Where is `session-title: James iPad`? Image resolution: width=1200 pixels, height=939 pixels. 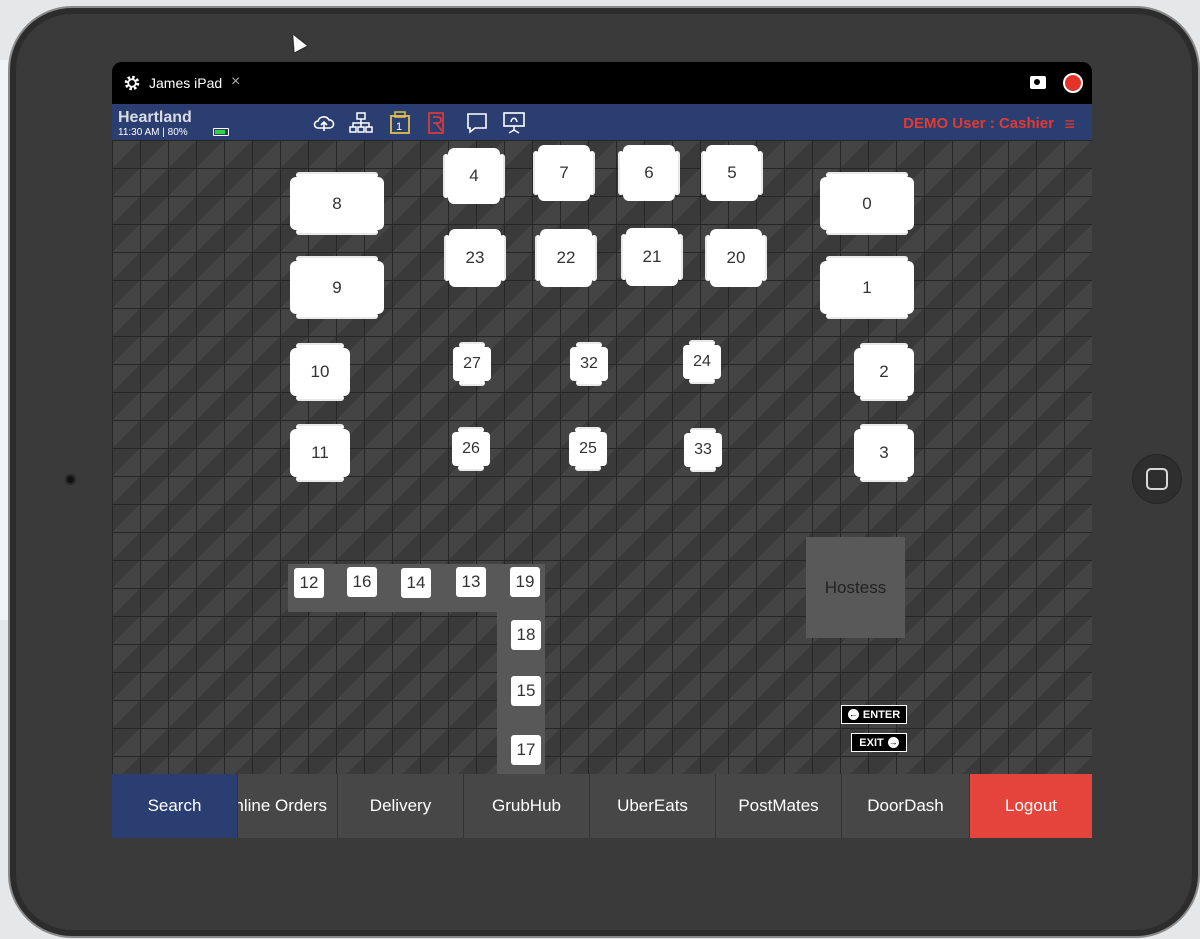
session-title: James iPad is located at coordinates (186, 83).